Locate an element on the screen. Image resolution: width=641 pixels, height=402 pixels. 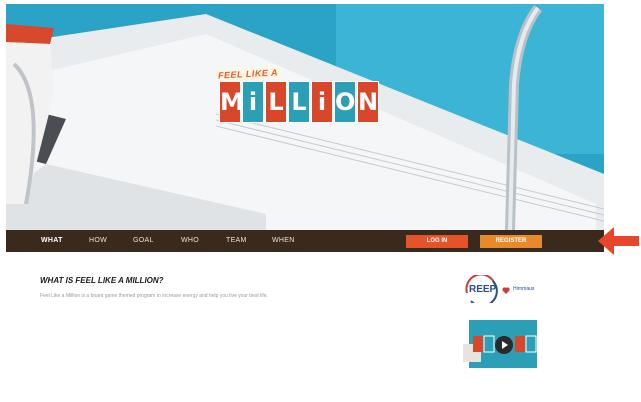
partner-label: Hirnmaus is located at coordinates (524, 289).